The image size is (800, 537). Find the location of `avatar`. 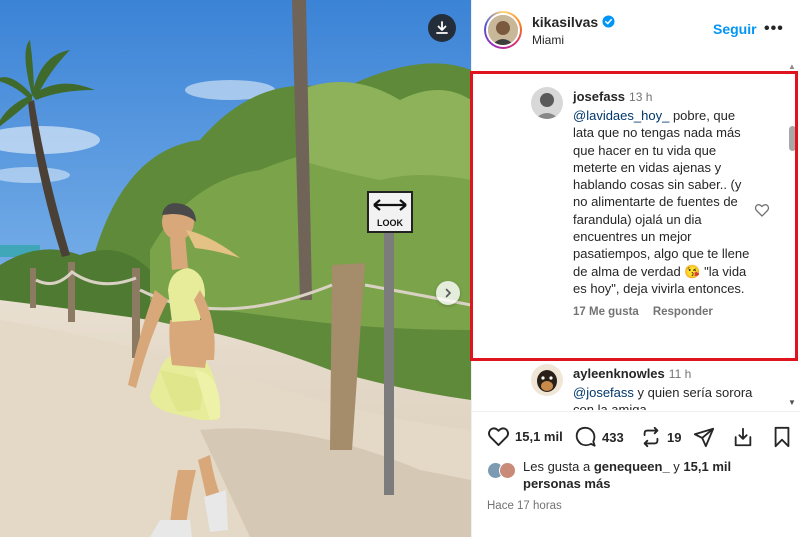

avatar is located at coordinates (503, 30).